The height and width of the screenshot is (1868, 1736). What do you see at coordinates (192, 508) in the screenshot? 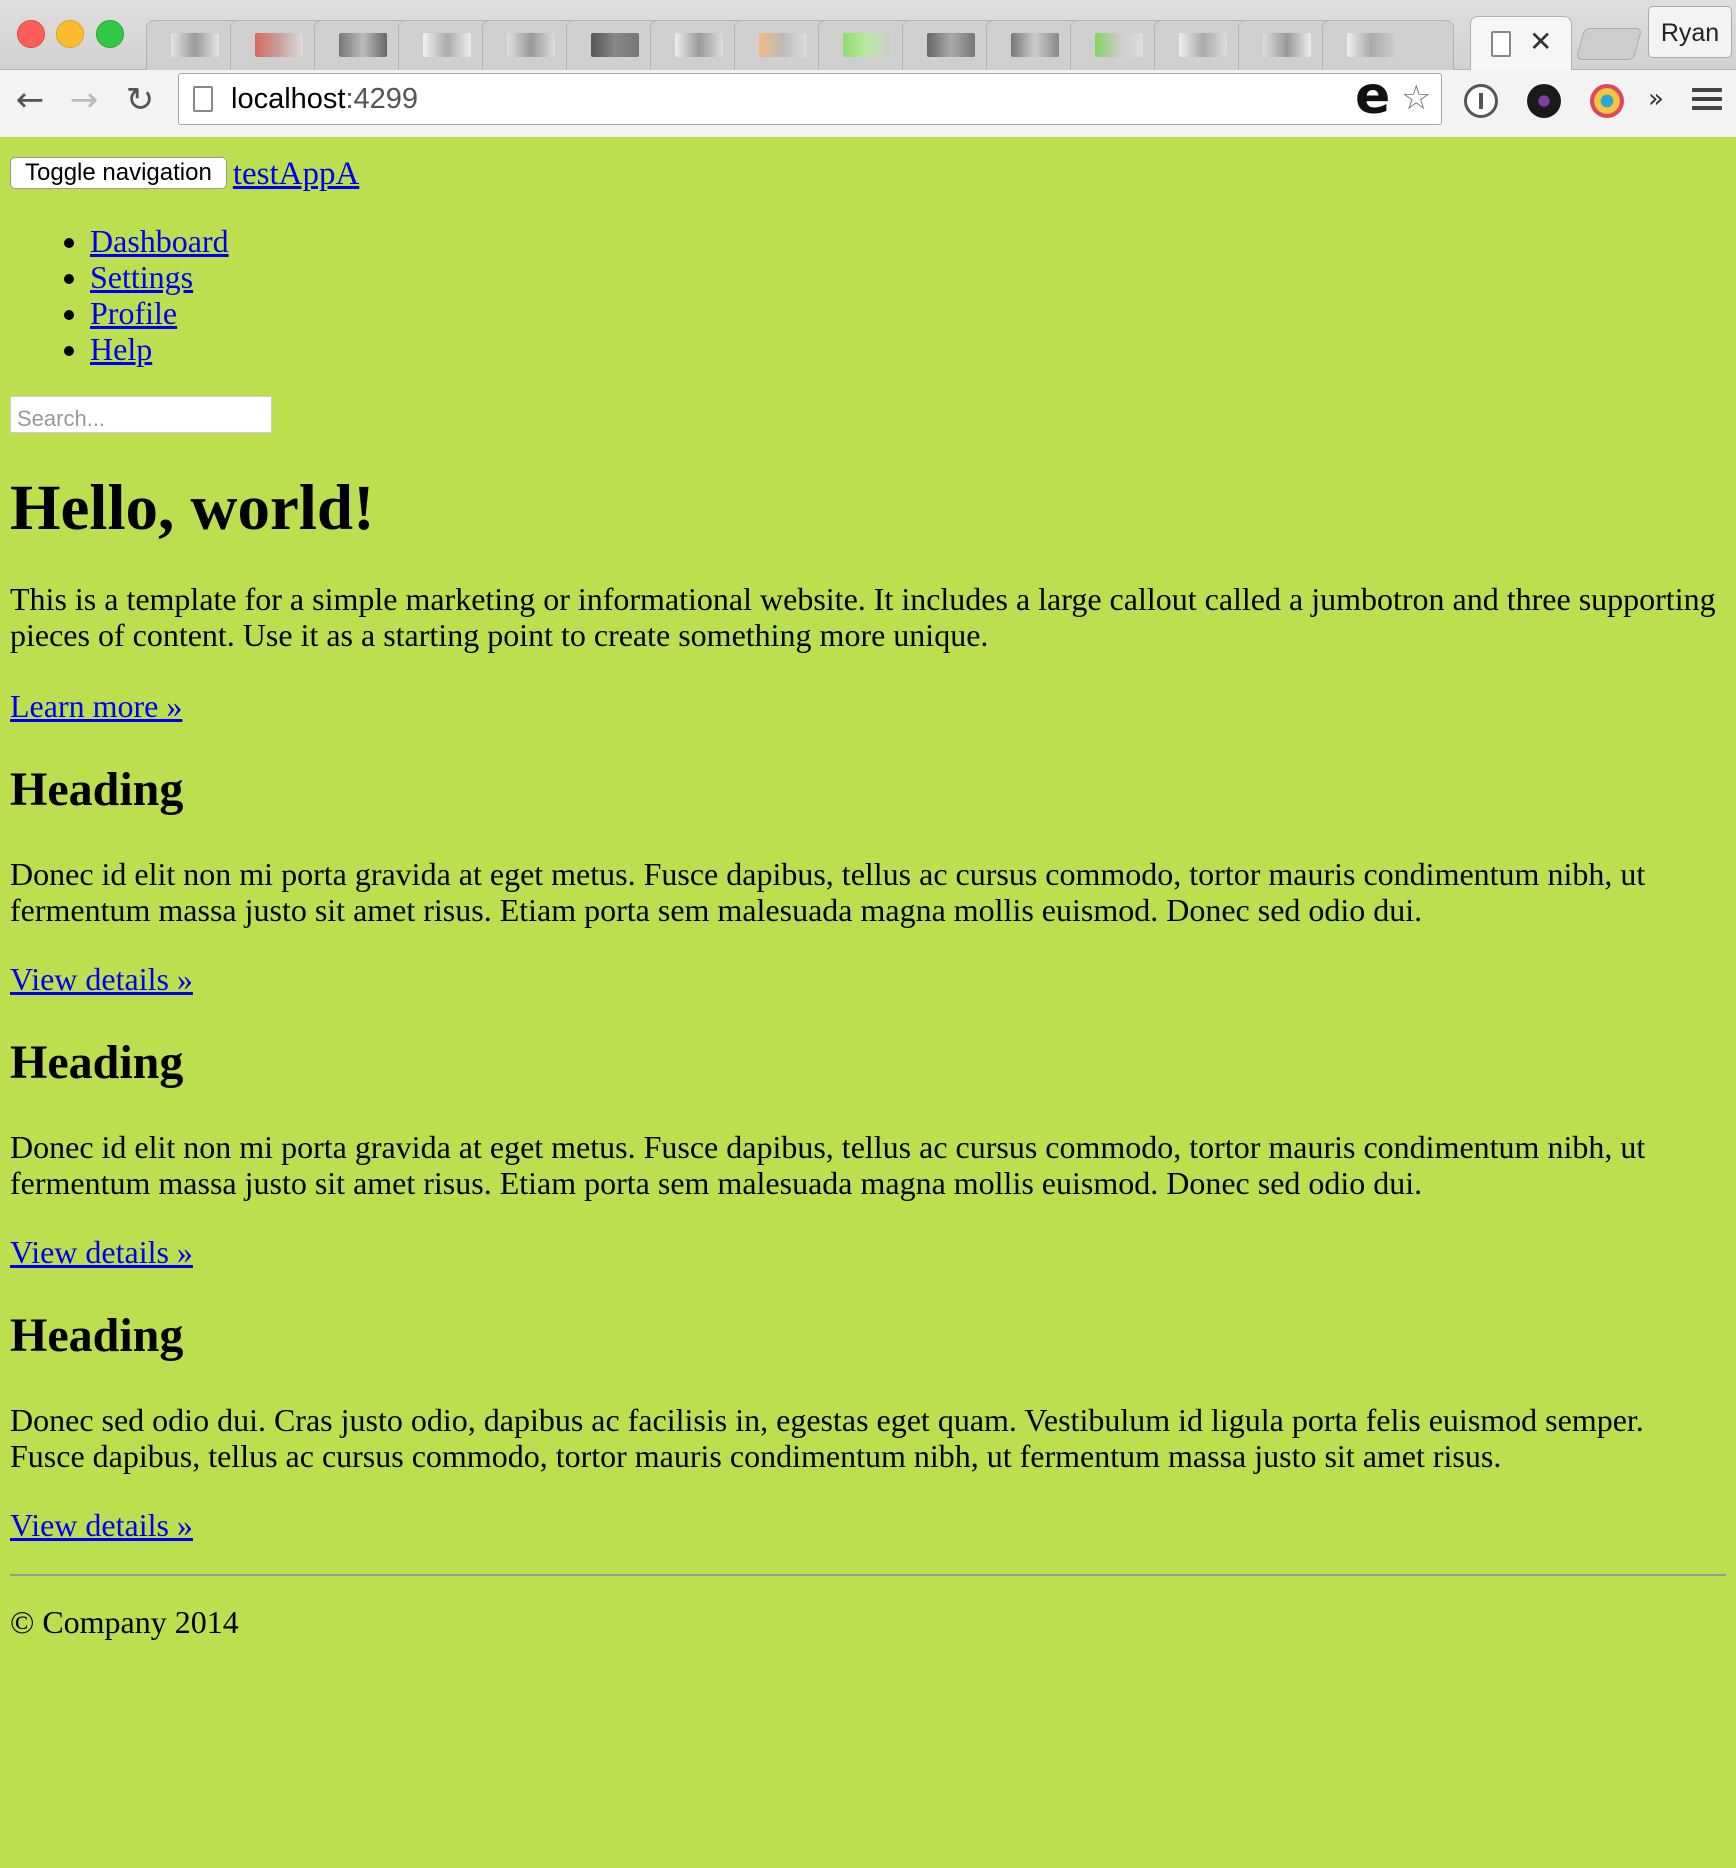
I see `jumbotron-title: Hello, world!` at bounding box center [192, 508].